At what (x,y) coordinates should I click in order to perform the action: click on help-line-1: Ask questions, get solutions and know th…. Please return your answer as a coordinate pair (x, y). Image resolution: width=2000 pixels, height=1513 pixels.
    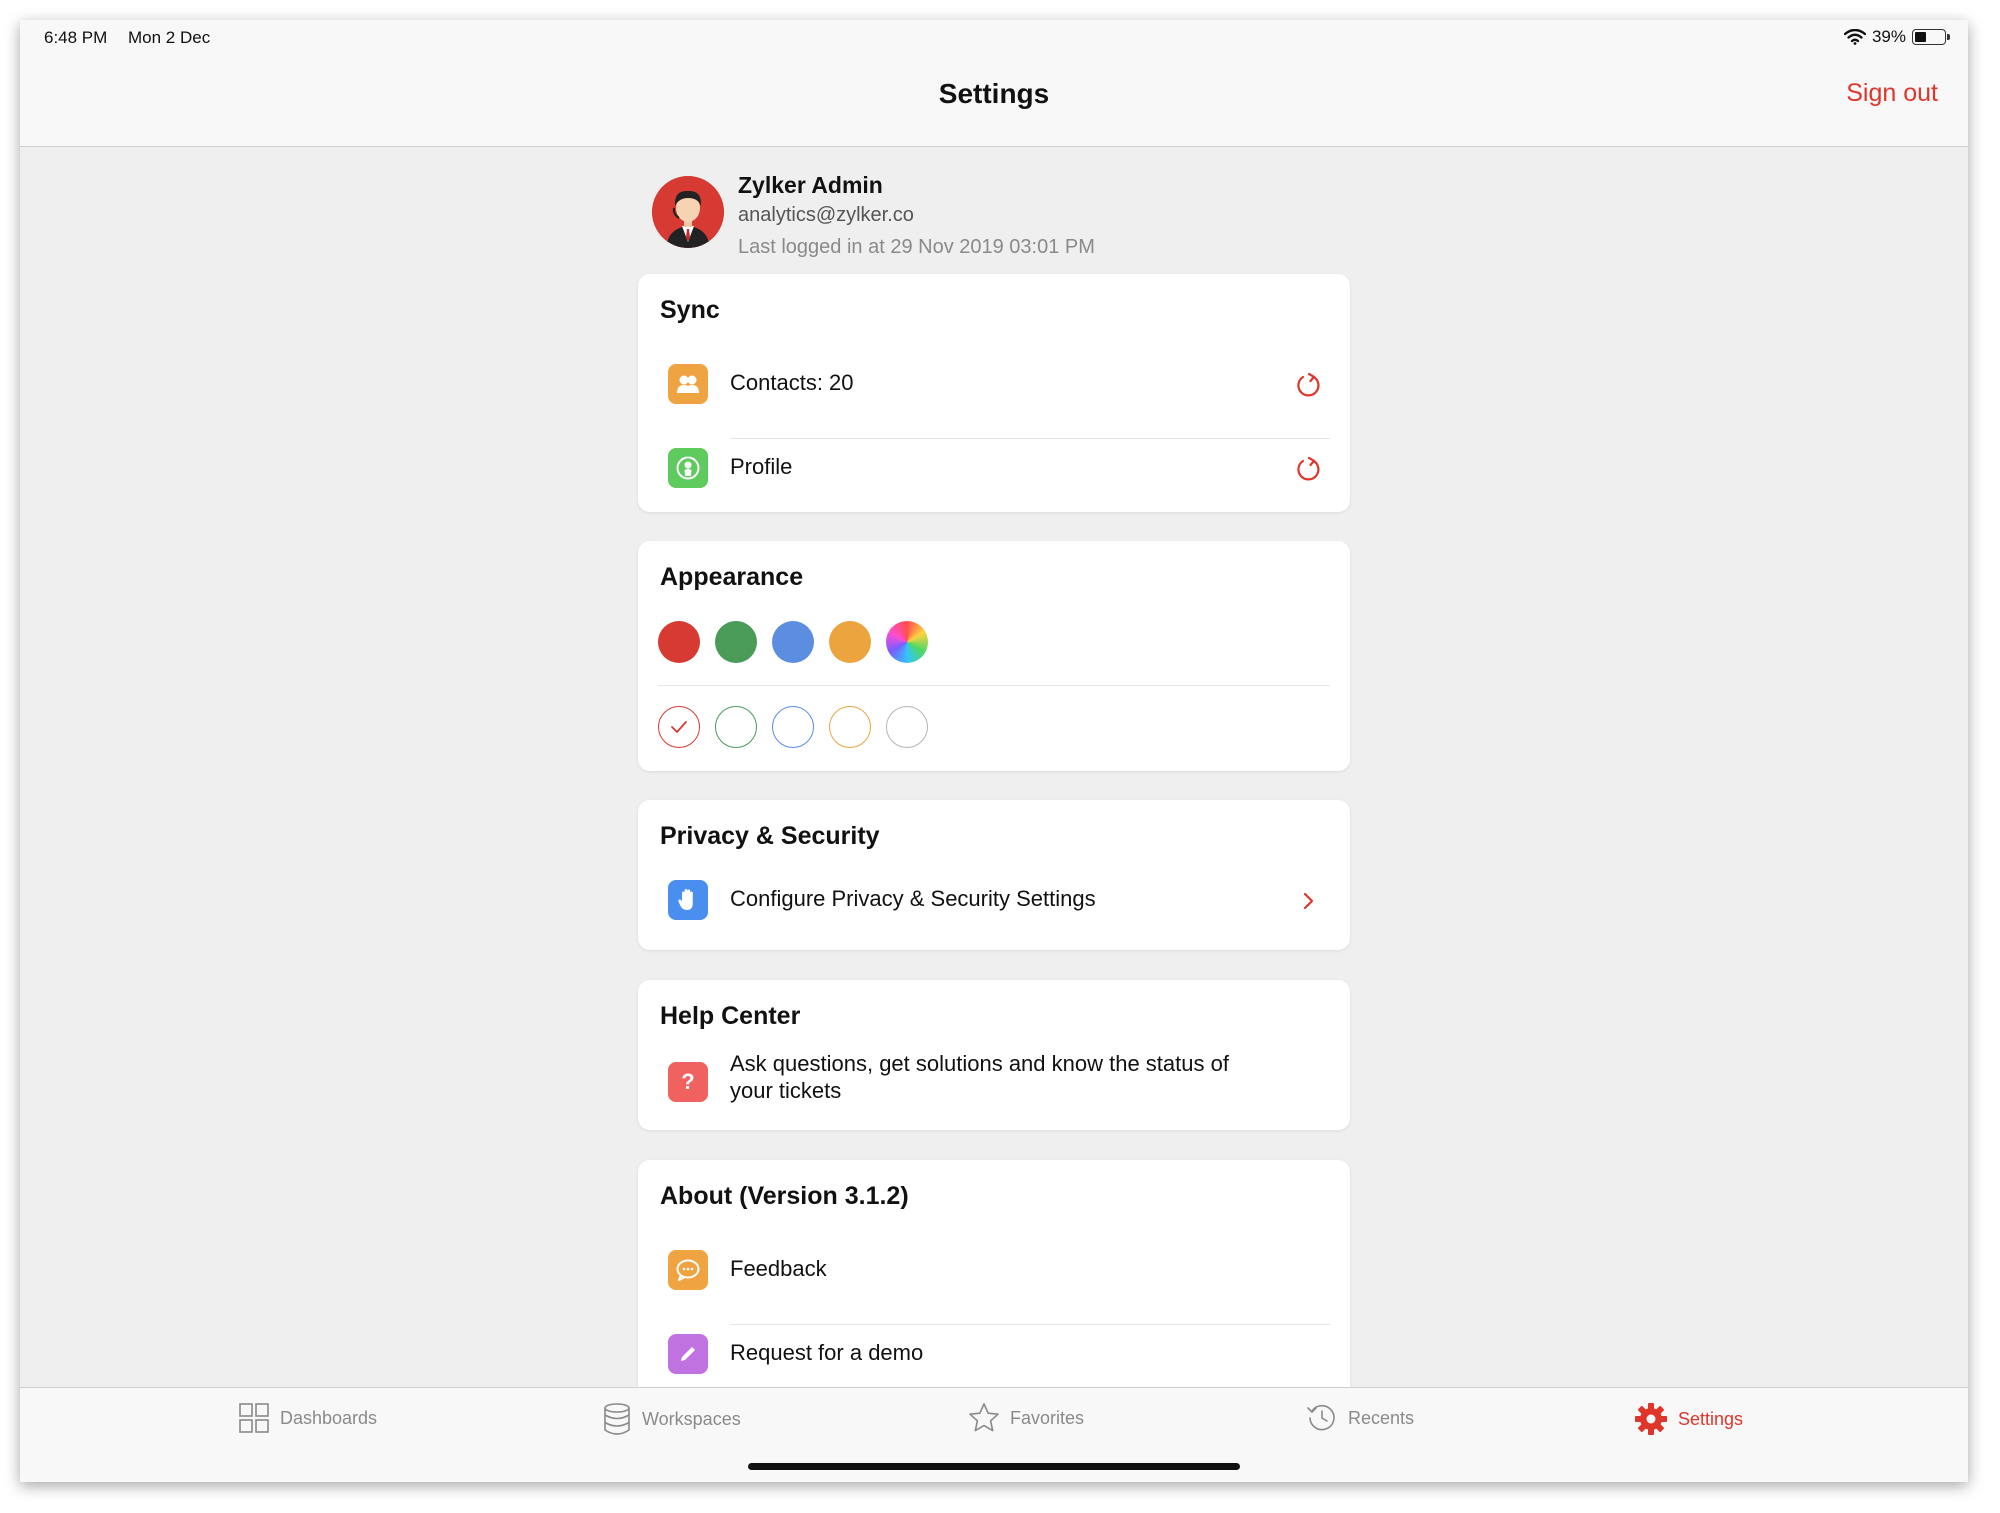
    Looking at the image, I should click on (979, 1063).